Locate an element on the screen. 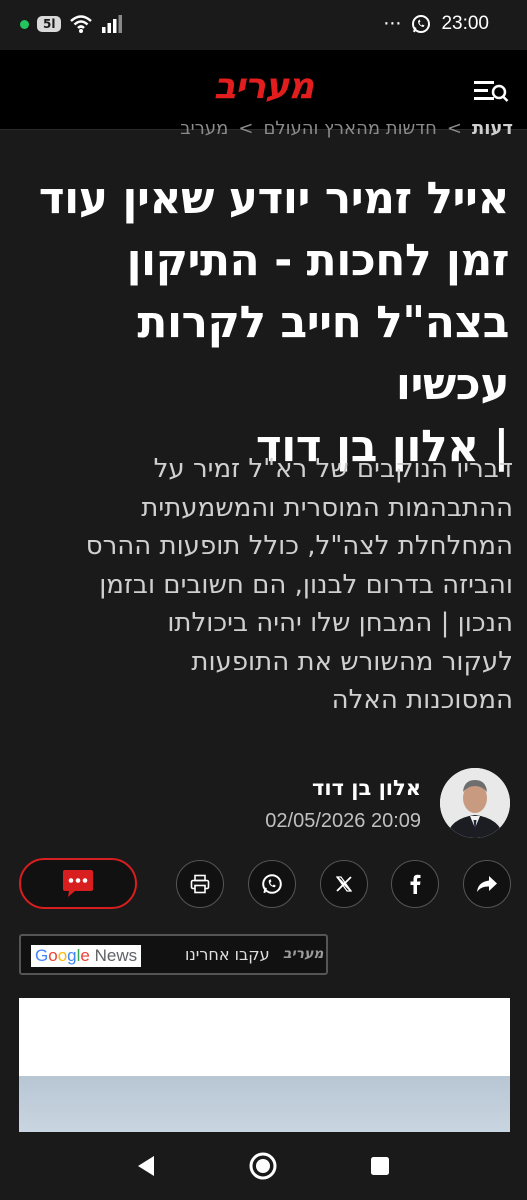 Image resolution: width=527 pixels, height=1200 pixels. x-share-button is located at coordinates (344, 884).